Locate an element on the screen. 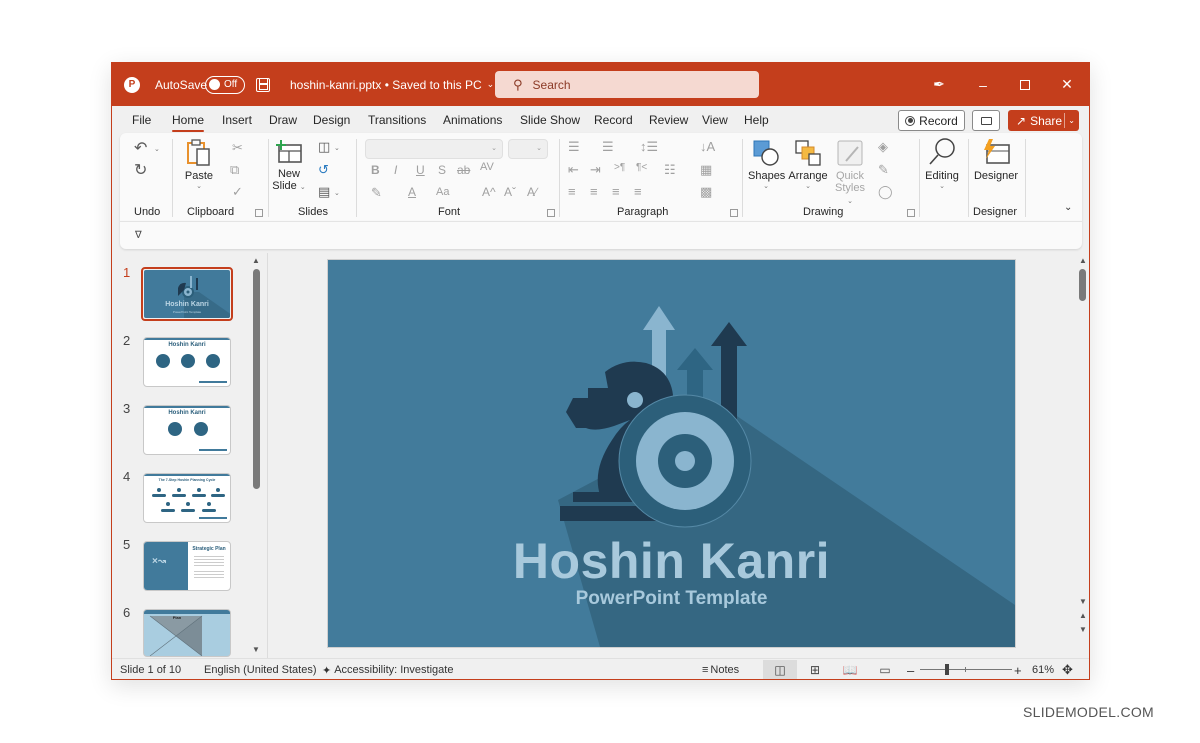 The height and width of the screenshot is (743, 1200). align-center-icon: ≡ is located at coordinates (594, 191).